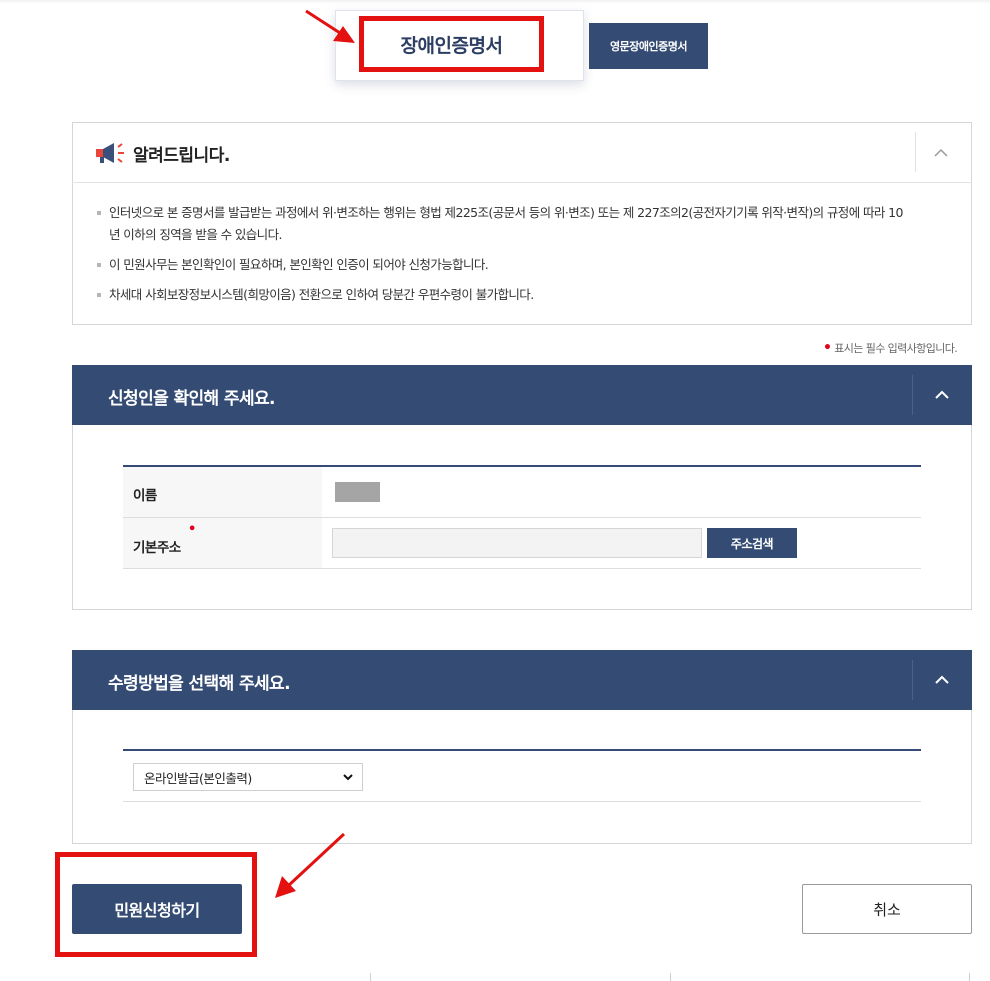 This screenshot has width=990, height=981. Describe the element at coordinates (110, 153) in the screenshot. I see `megaphone-icon` at that location.